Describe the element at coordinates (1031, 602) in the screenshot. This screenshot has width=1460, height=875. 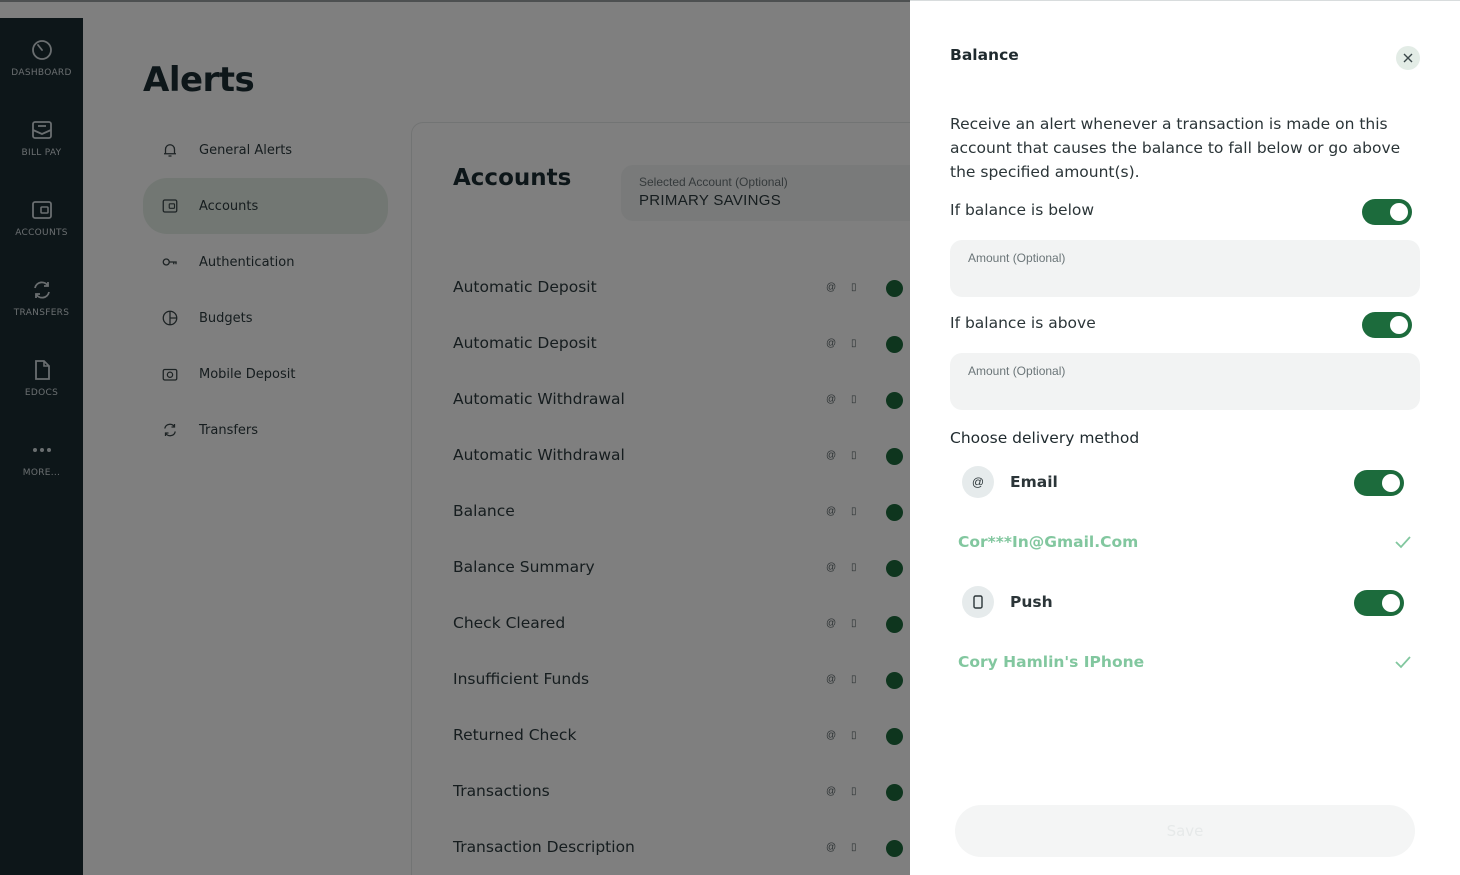
I see `push-method-label: Push` at that location.